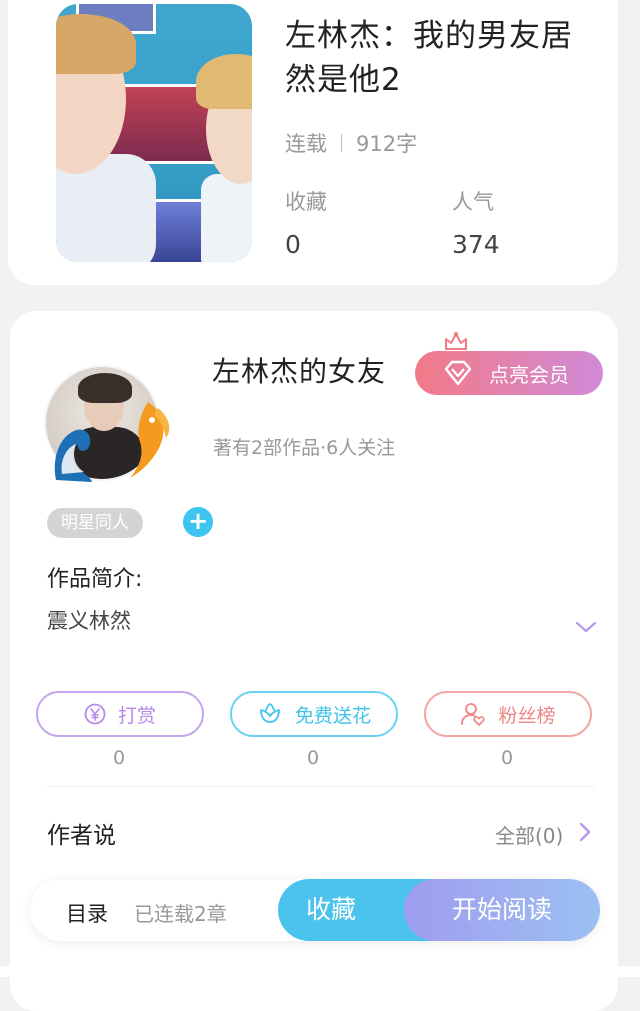 Image resolution: width=640 pixels, height=1011 pixels. What do you see at coordinates (293, 244) in the screenshot?
I see `stat-value: 0` at bounding box center [293, 244].